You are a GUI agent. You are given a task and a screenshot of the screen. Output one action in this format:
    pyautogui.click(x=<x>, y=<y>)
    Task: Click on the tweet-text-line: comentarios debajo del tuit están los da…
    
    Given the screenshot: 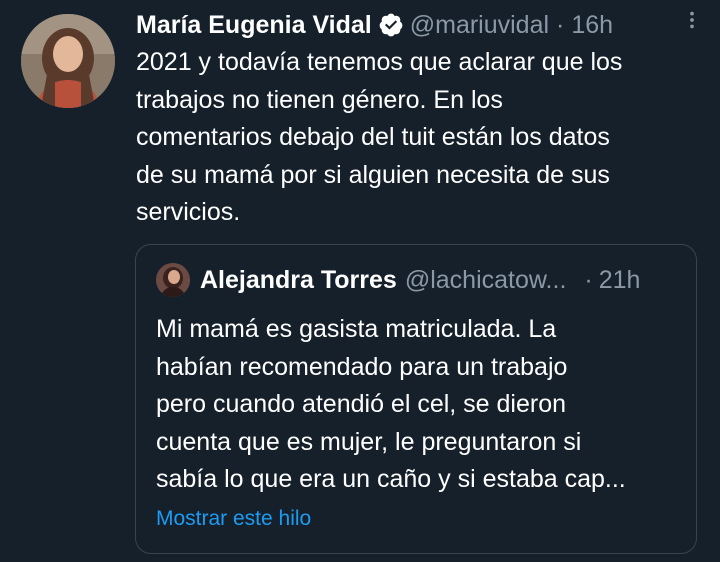 What is the action you would take?
    pyautogui.click(x=373, y=137)
    